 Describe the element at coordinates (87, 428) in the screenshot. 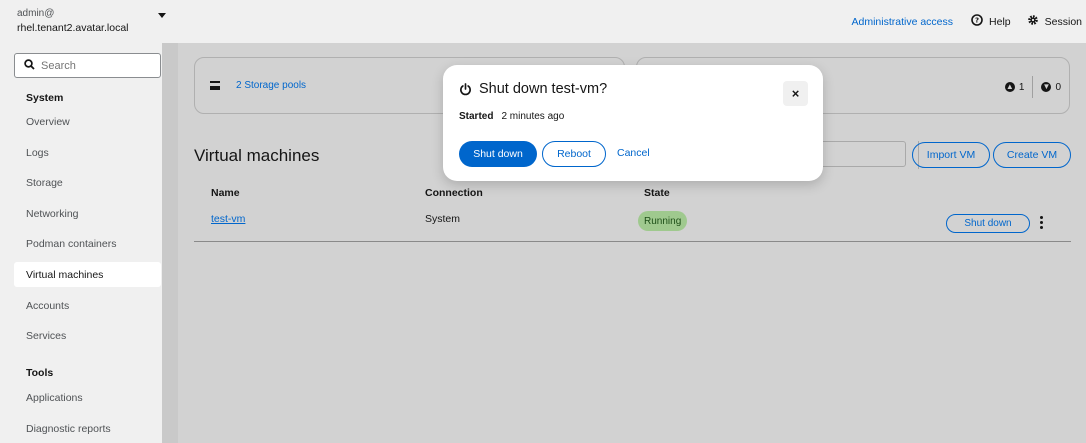

I see `sidebar-item-diagnostic-reports: Diagnostic reports` at that location.